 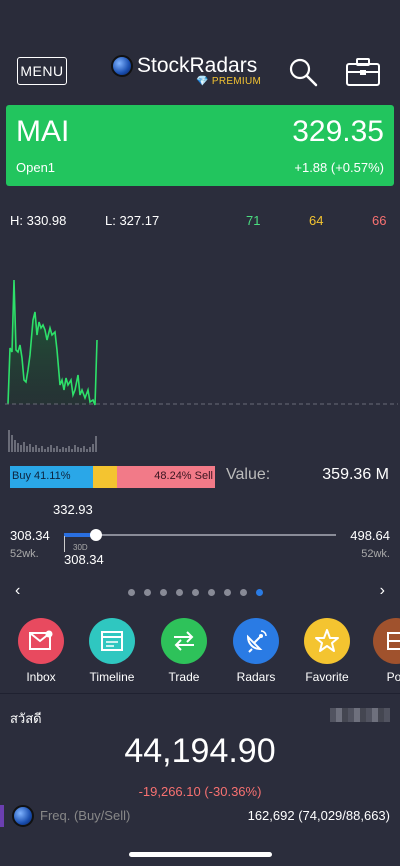 I want to click on buy-portion: Buy 41.11%, so click(x=51, y=477).